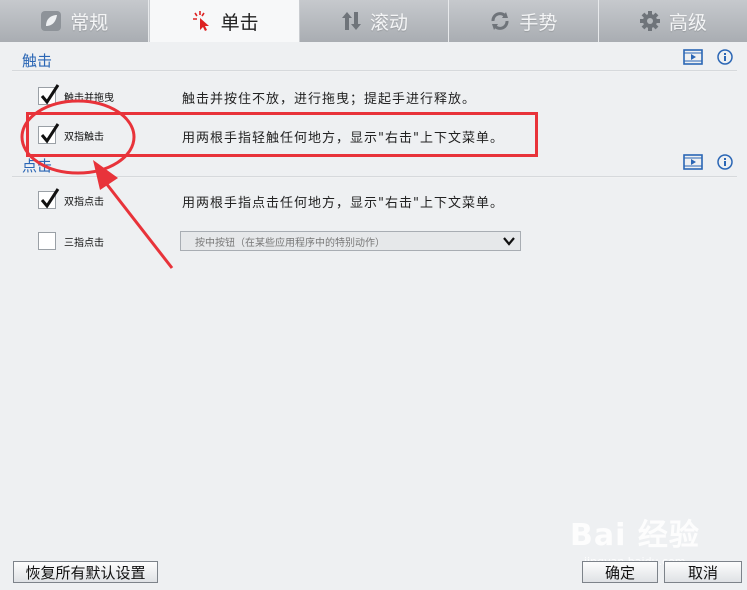 This screenshot has height=590, width=747. Describe the element at coordinates (97, 184) in the screenshot. I see `annotation-overlay` at that location.